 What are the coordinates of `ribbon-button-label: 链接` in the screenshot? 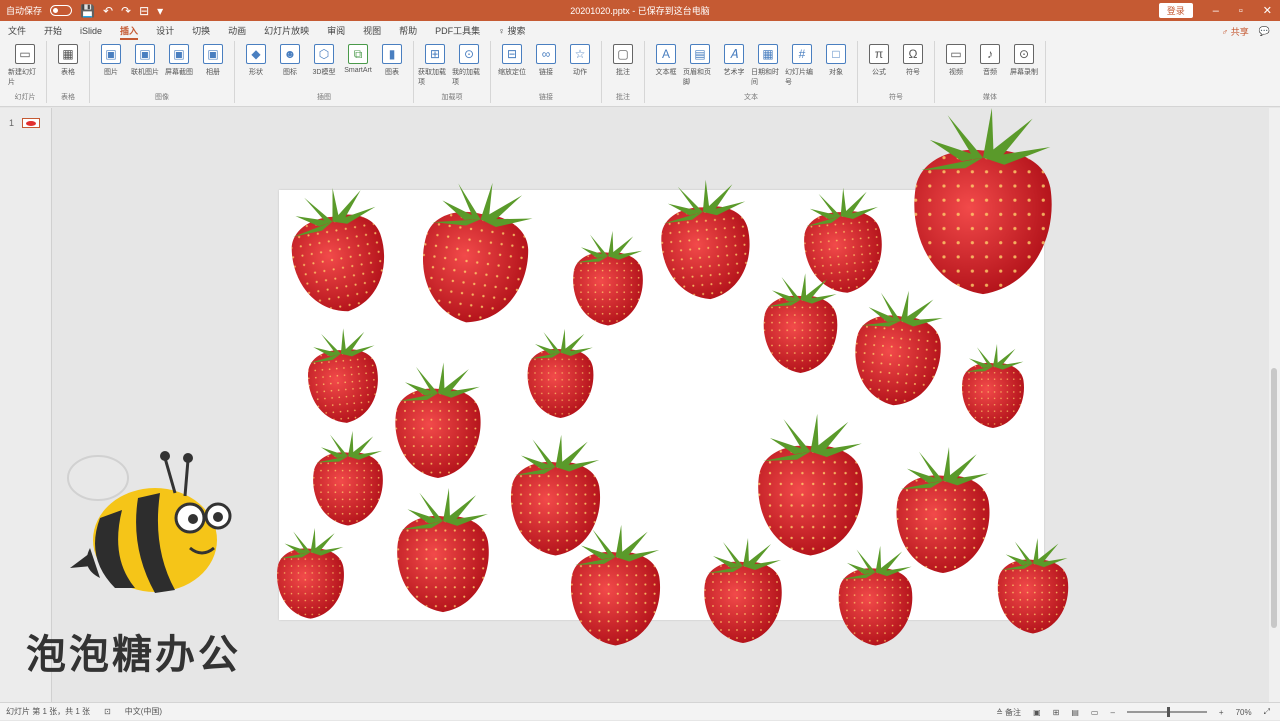 It's located at (546, 72).